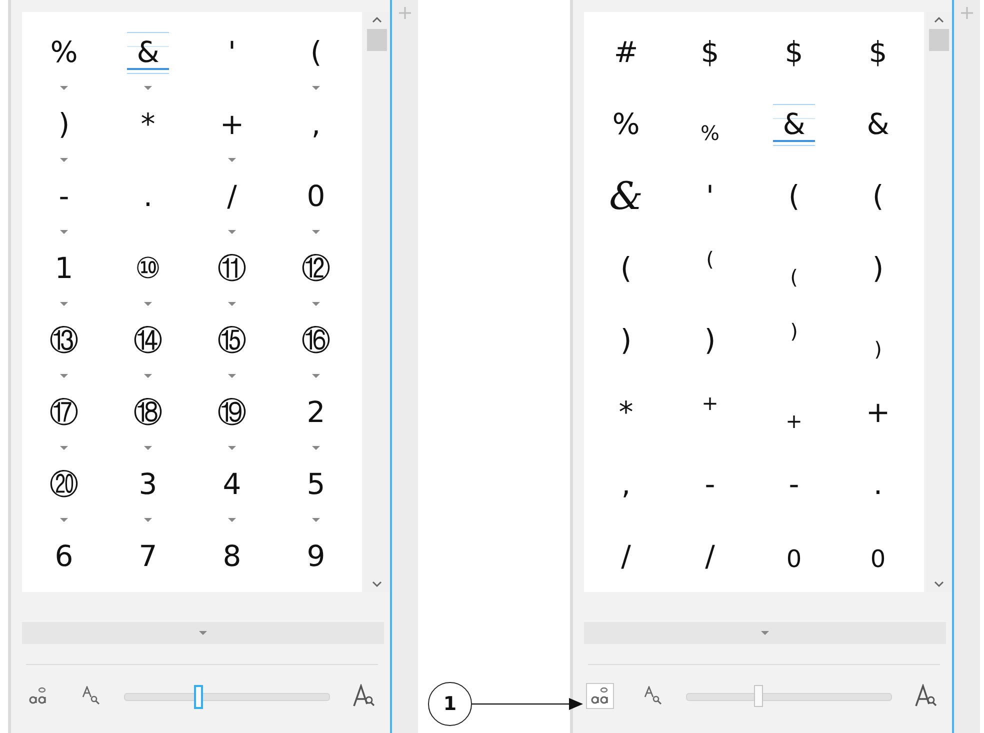  Describe the element at coordinates (316, 556) in the screenshot. I see `glyph-cell: 9` at that location.